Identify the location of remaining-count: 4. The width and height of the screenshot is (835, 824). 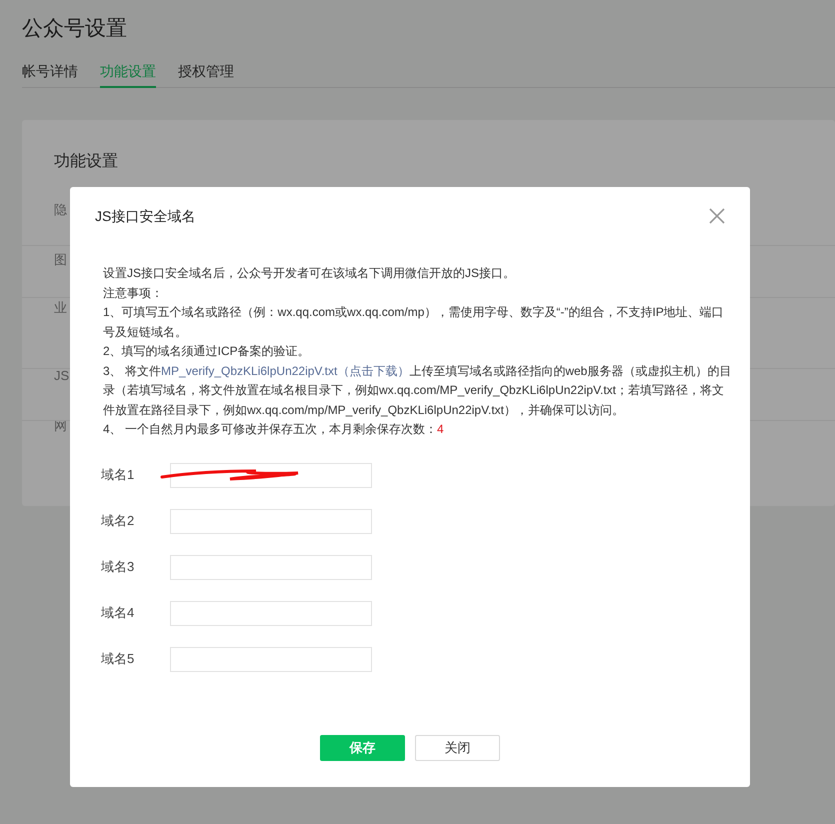
(440, 429).